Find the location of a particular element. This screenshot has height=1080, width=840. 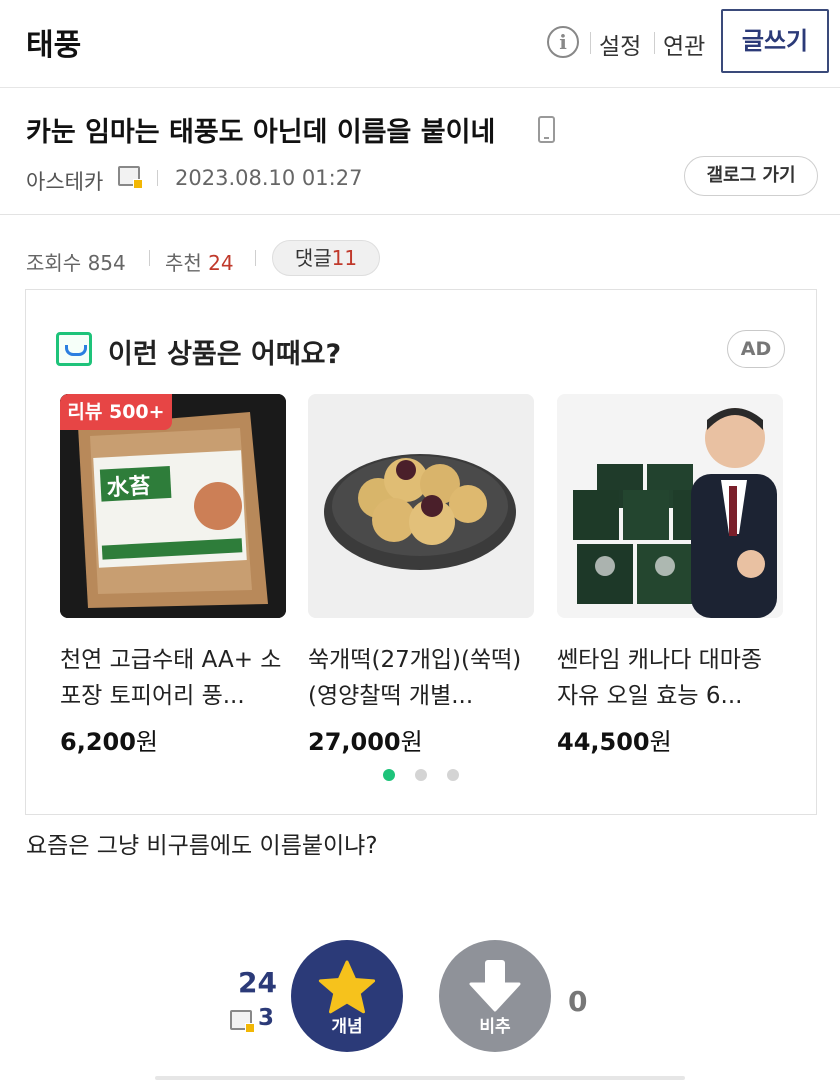

product-image-moss: 水苔 리뷰 500+ is located at coordinates (173, 506).